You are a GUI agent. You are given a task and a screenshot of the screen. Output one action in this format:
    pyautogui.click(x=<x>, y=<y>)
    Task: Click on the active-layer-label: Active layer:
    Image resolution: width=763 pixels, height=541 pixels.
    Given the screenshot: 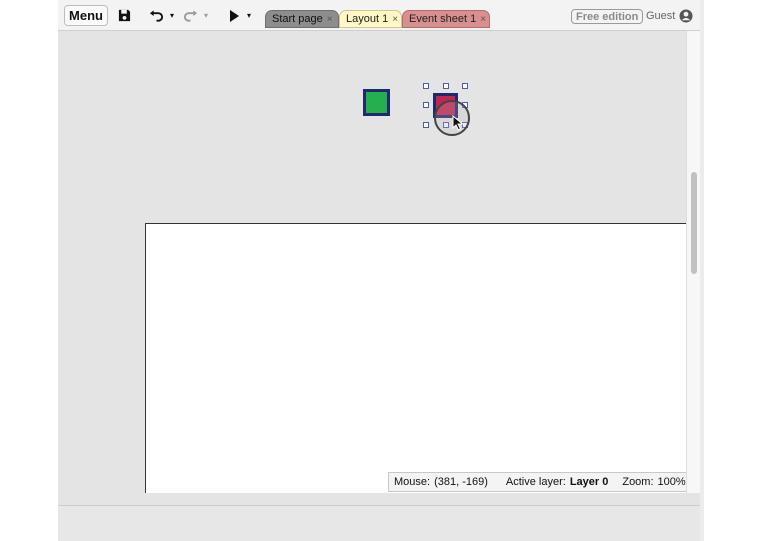 What is the action you would take?
    pyautogui.click(x=535, y=482)
    